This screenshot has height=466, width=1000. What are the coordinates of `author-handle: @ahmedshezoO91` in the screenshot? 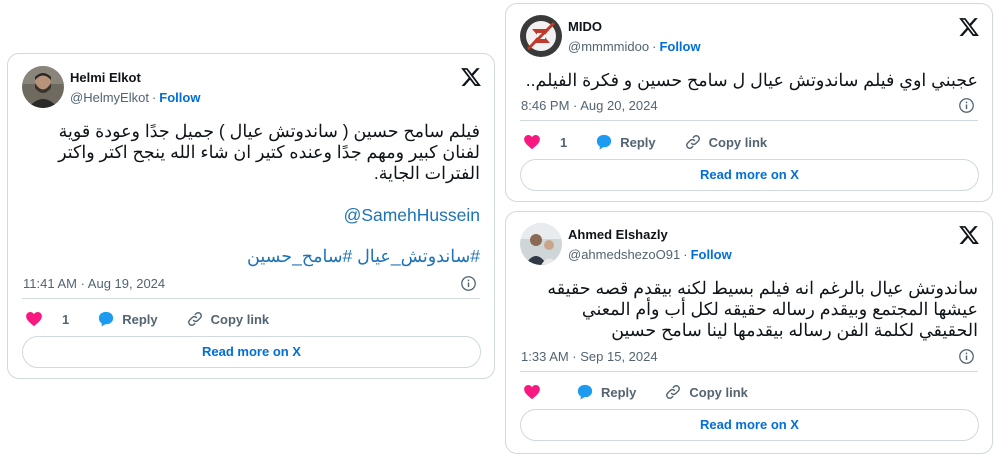 It's located at (624, 254).